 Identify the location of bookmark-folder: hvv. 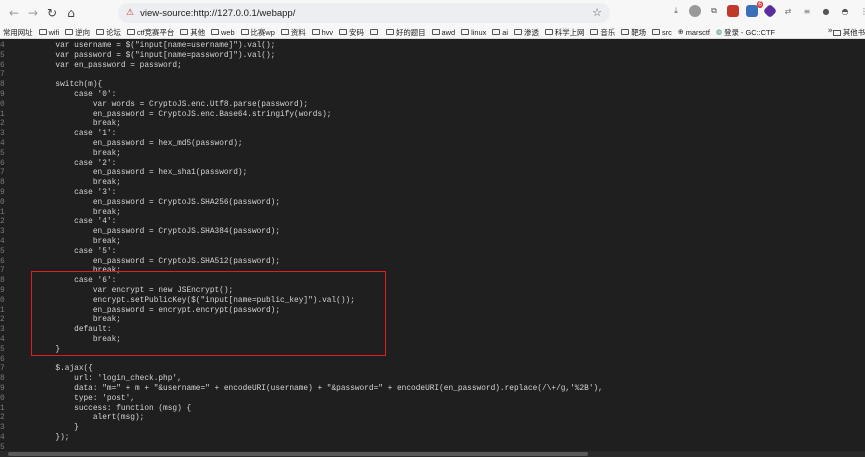
(322, 32).